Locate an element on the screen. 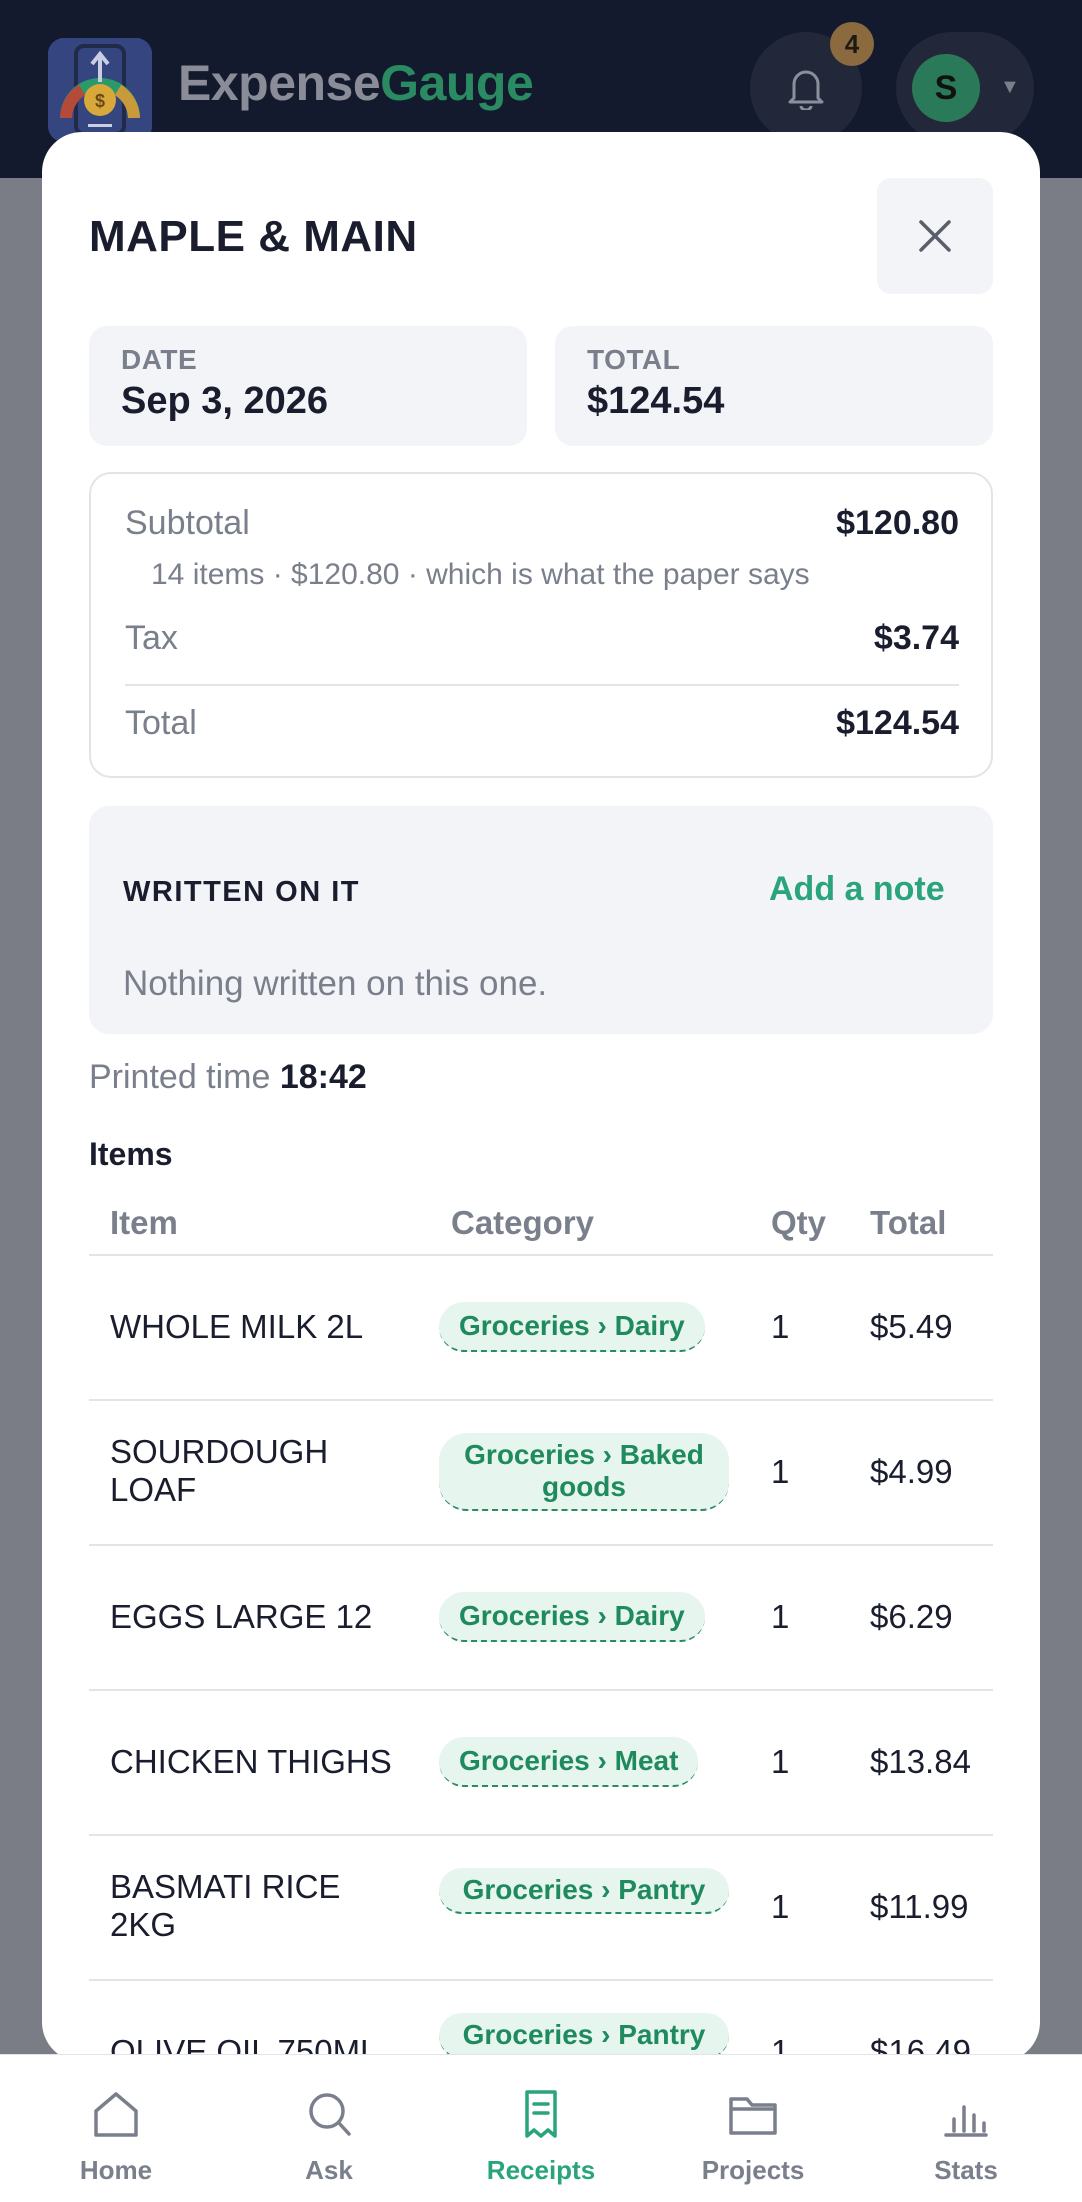  bottom-nav: Home Ask Receipts Projects Stats is located at coordinates (541, 2128).